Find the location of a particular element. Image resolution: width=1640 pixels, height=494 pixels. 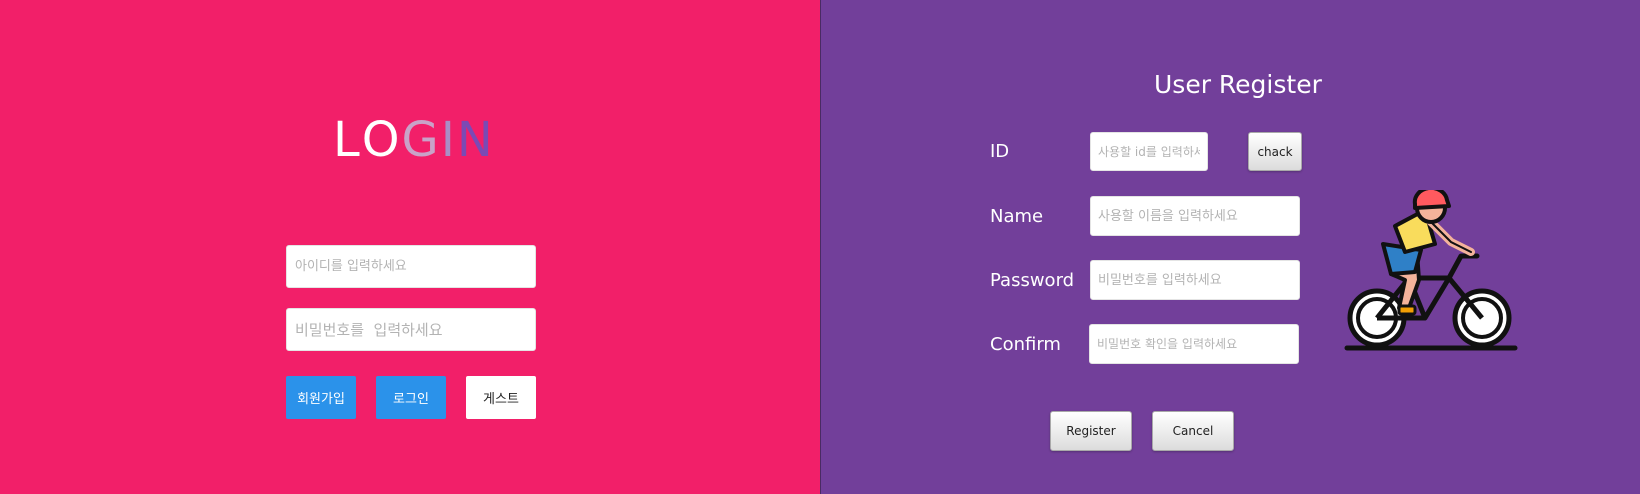

login-title-letter: O is located at coordinates (381, 140).